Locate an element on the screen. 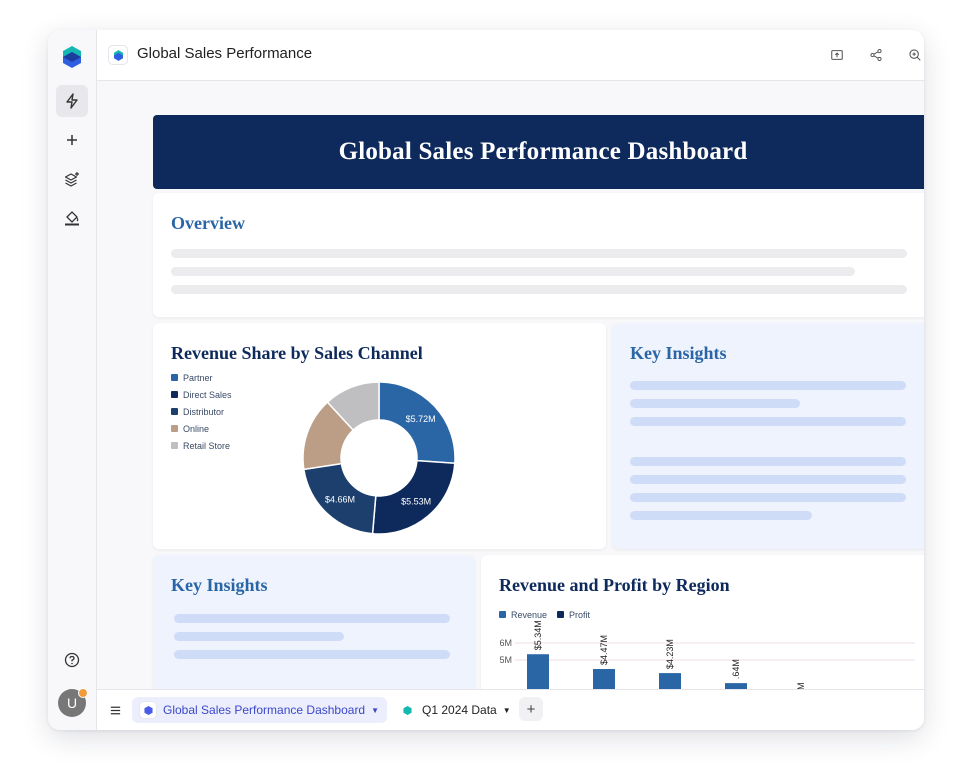  share-icon is located at coordinates (876, 55).